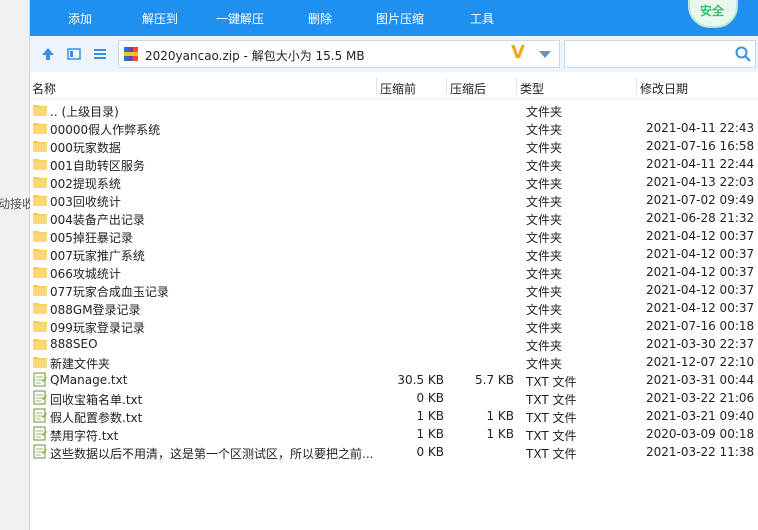 The image size is (758, 530). Describe the element at coordinates (394, 344) in the screenshot. I see `file-row: 888SEO 文件夹 2021-03-30 22:37` at that location.